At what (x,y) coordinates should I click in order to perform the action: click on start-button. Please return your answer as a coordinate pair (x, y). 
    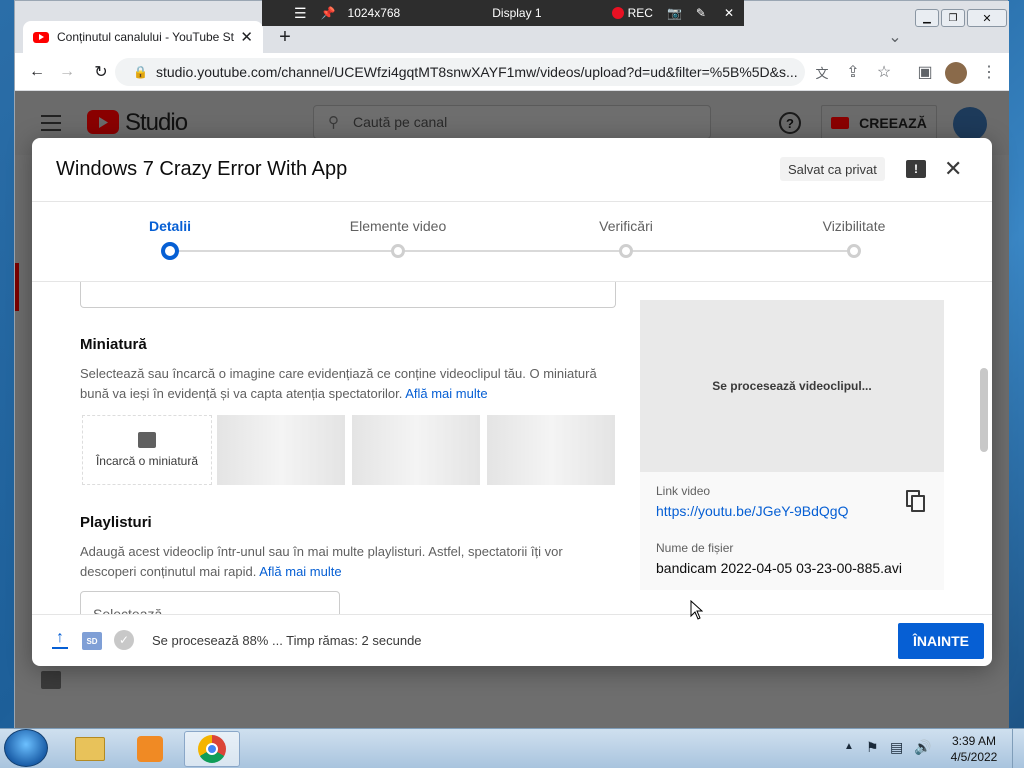
    Looking at the image, I should click on (26, 748).